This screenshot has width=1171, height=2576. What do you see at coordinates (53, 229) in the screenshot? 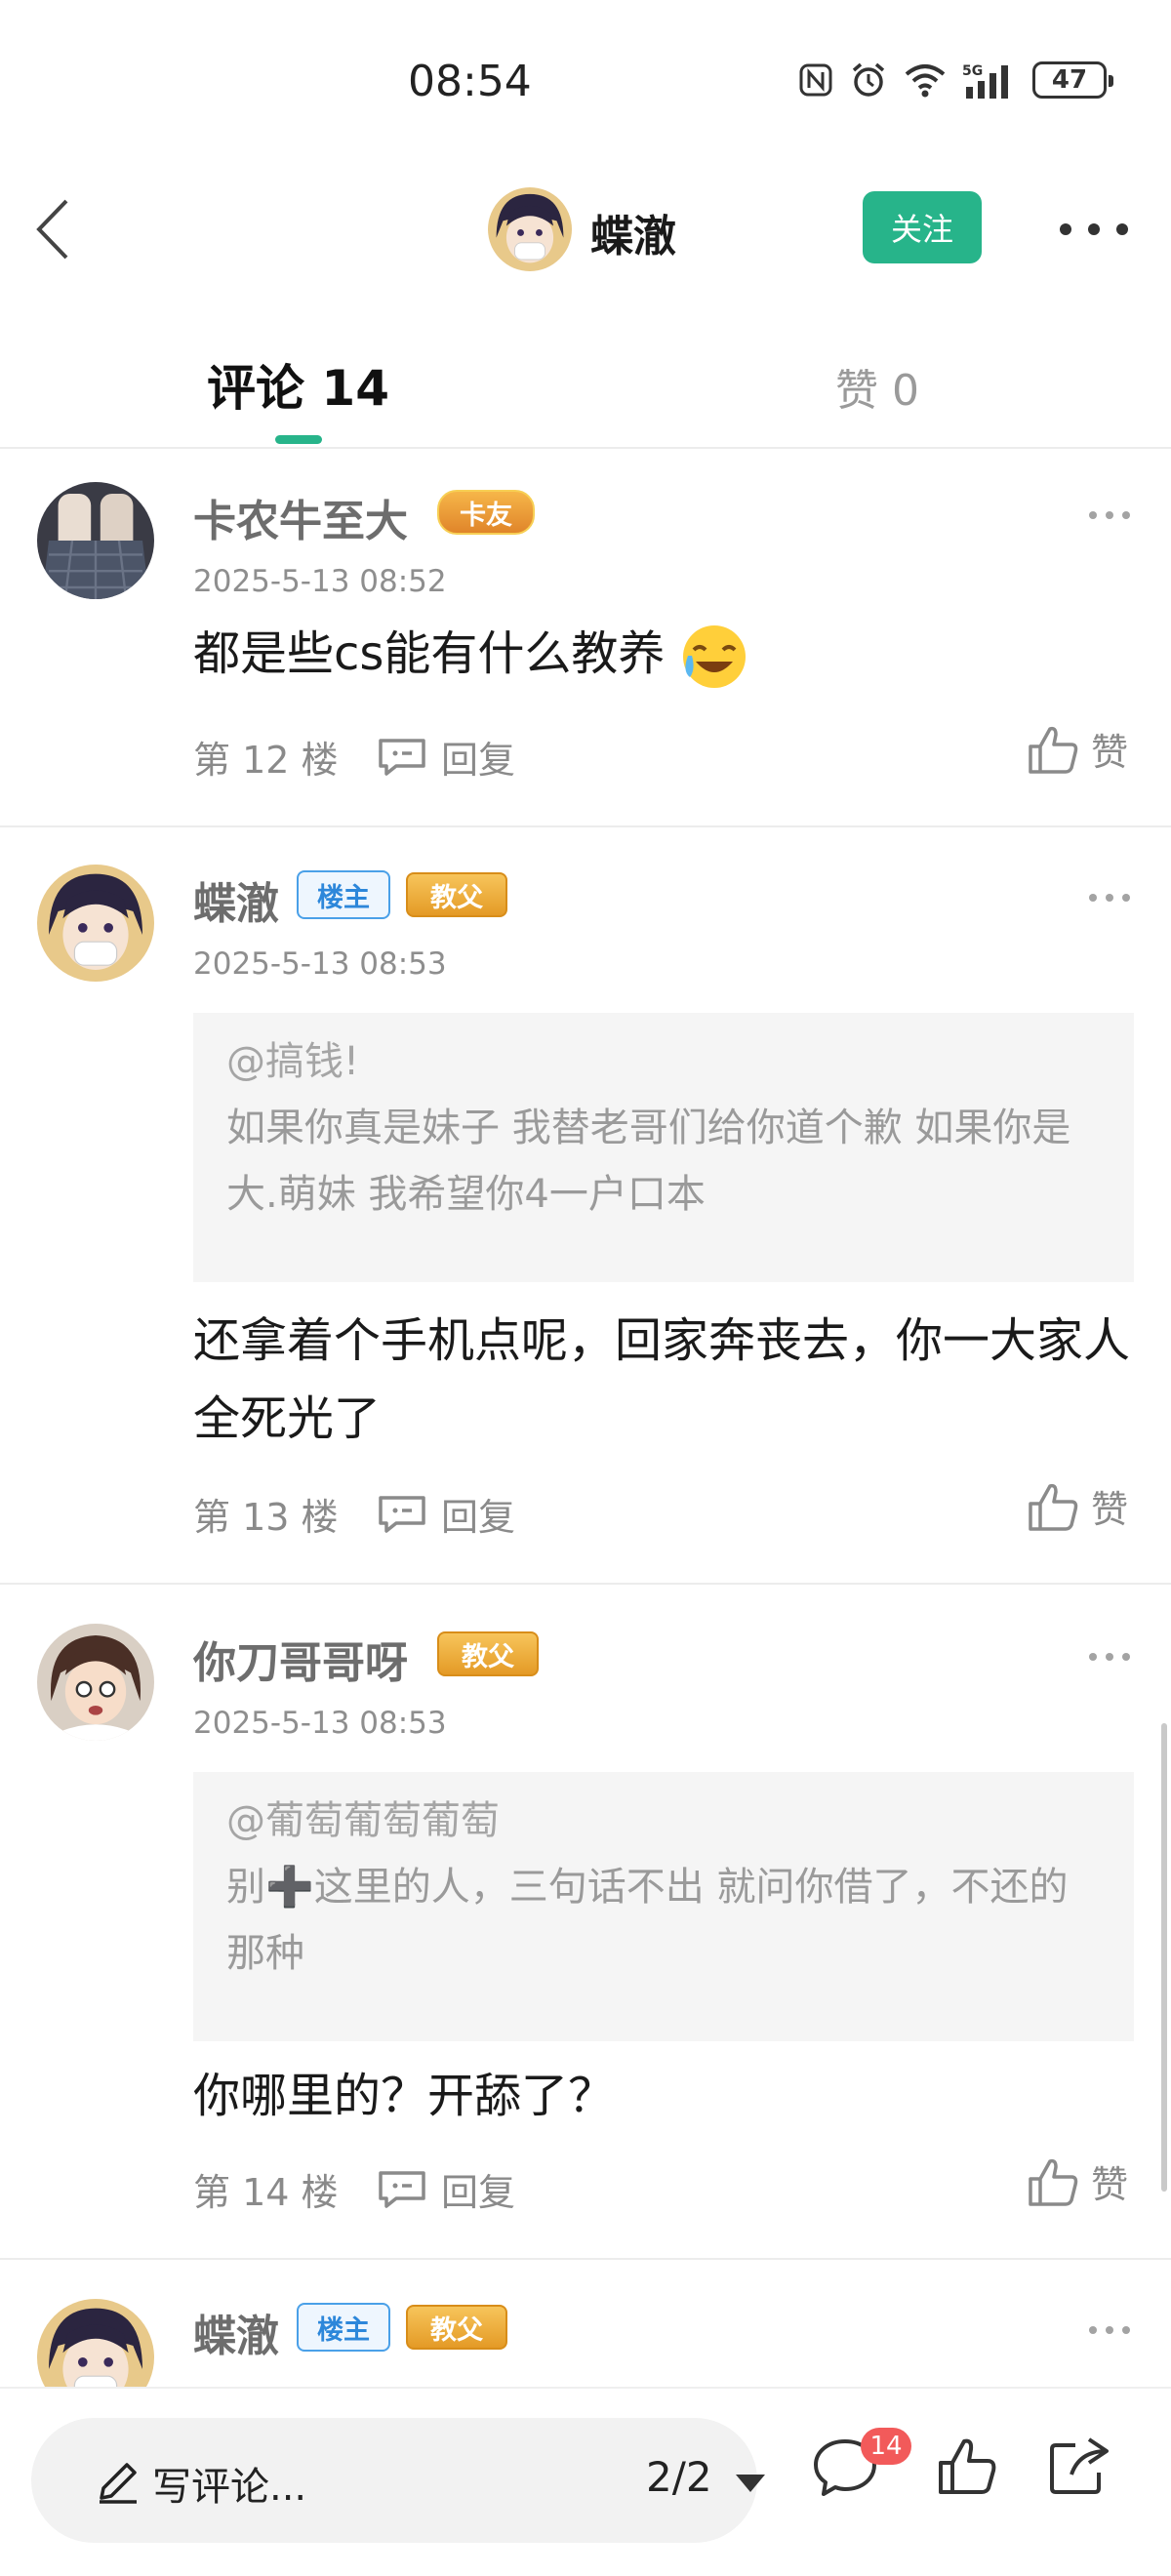
I see `back-button` at bounding box center [53, 229].